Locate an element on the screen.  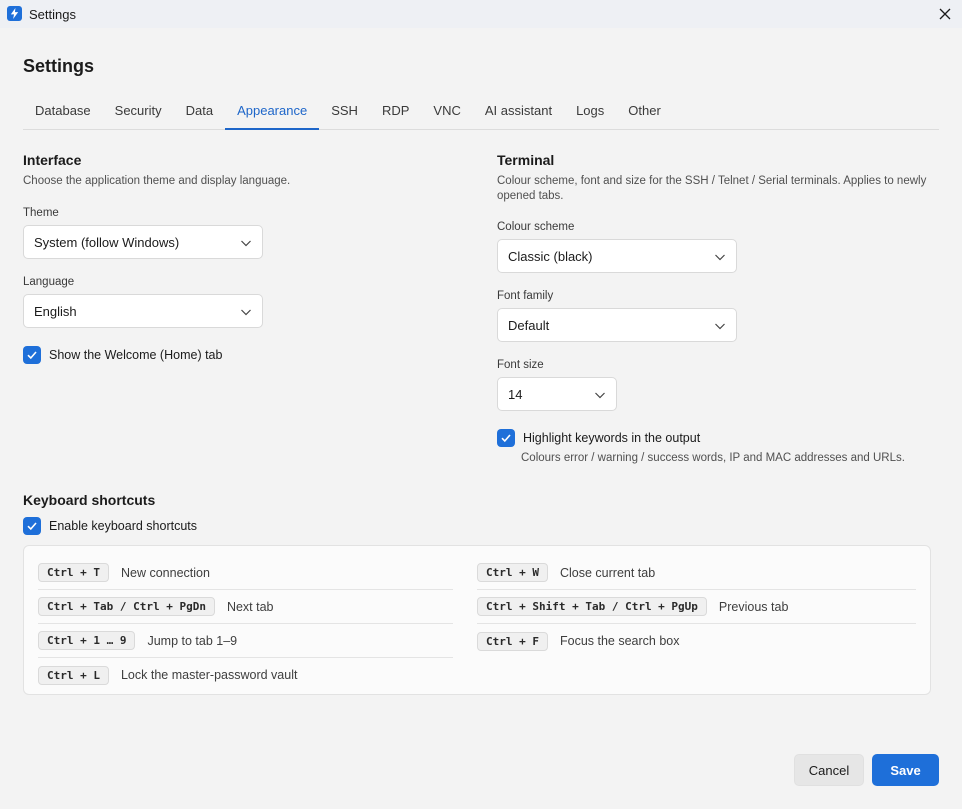
title-bar: Settings is located at coordinates (481, 14).